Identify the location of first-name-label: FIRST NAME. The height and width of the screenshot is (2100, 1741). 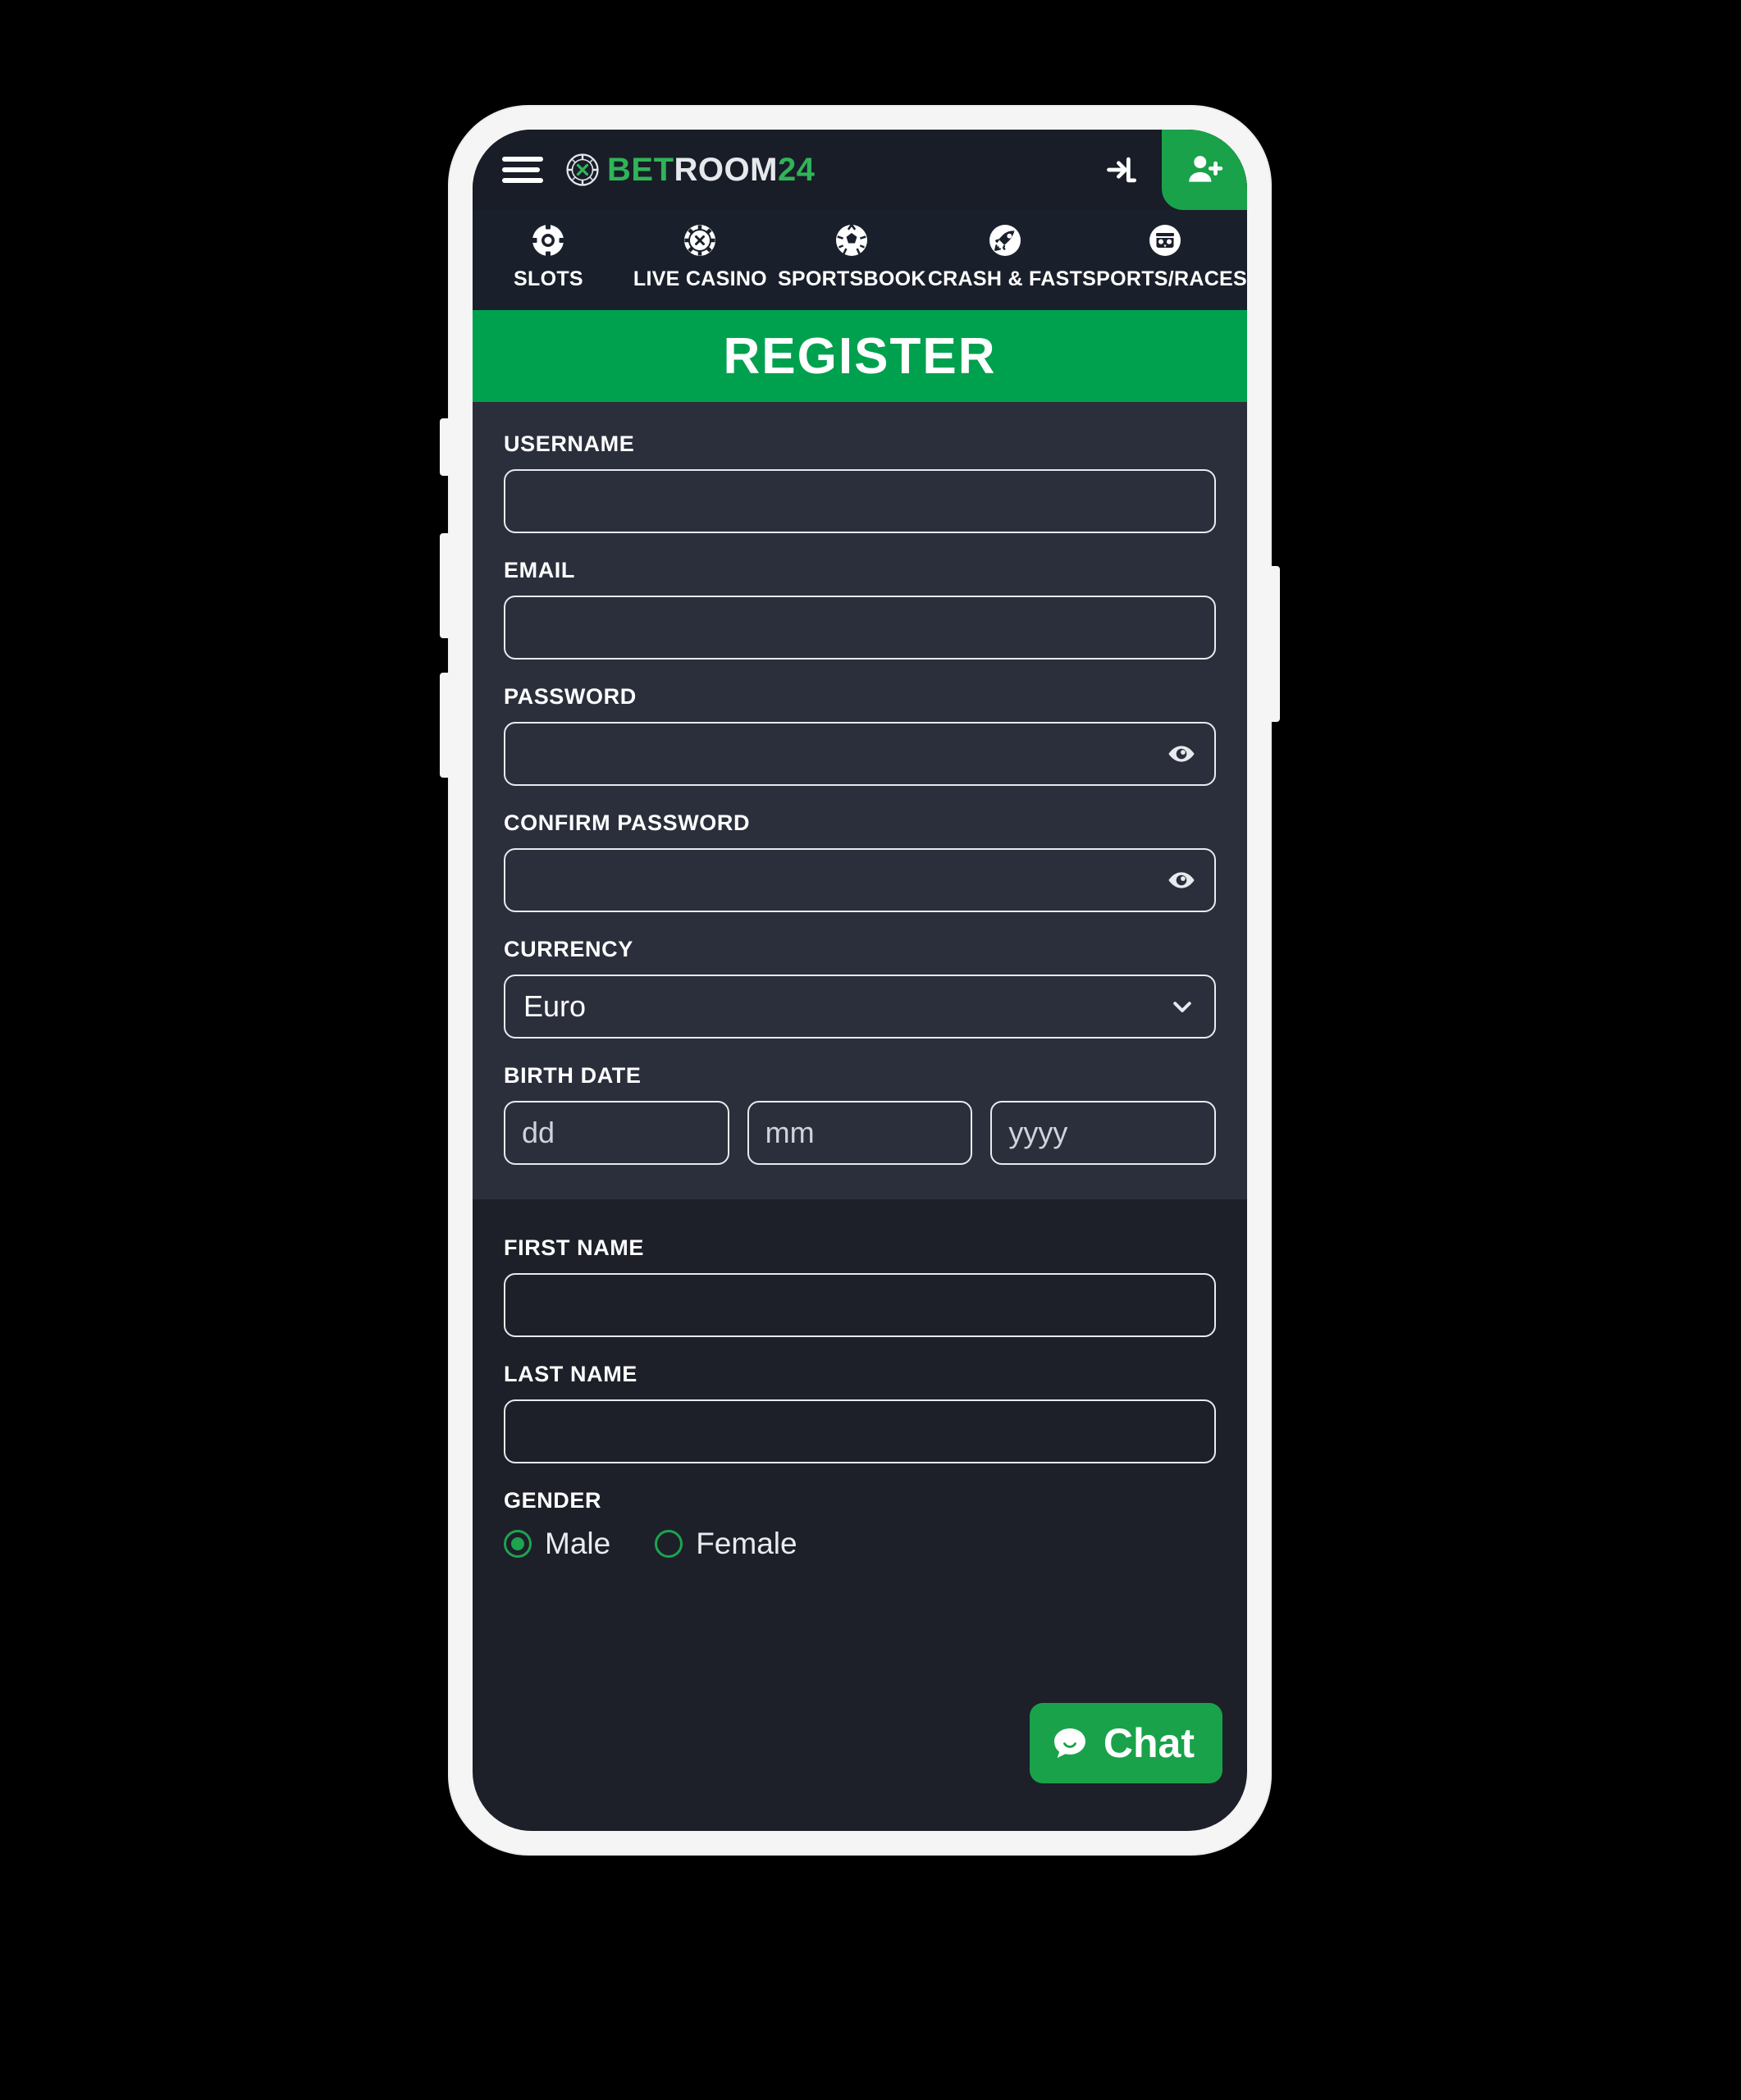
(574, 1247).